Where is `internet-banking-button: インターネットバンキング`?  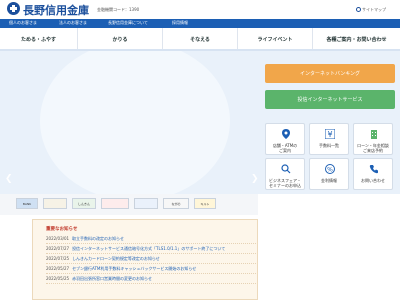 internet-banking-button: インターネットバンキング is located at coordinates (330, 73).